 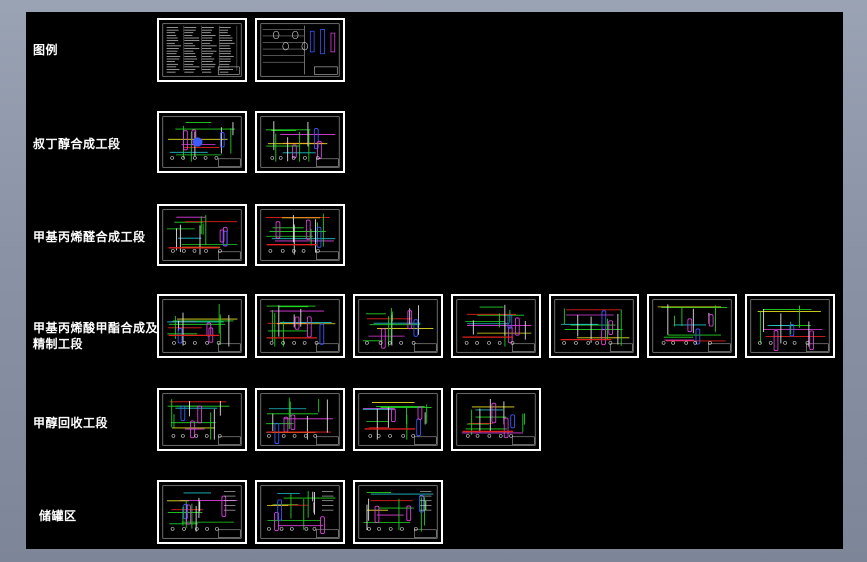 I want to click on row-label-methanol-recovery: 甲醇回收工段, so click(x=71, y=423).